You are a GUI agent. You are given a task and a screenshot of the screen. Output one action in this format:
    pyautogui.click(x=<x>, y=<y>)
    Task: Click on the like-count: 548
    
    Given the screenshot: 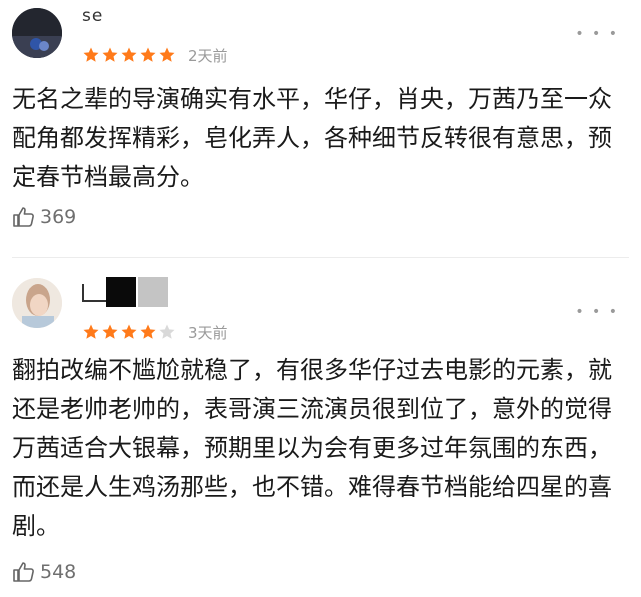 What is the action you would take?
    pyautogui.click(x=58, y=572)
    